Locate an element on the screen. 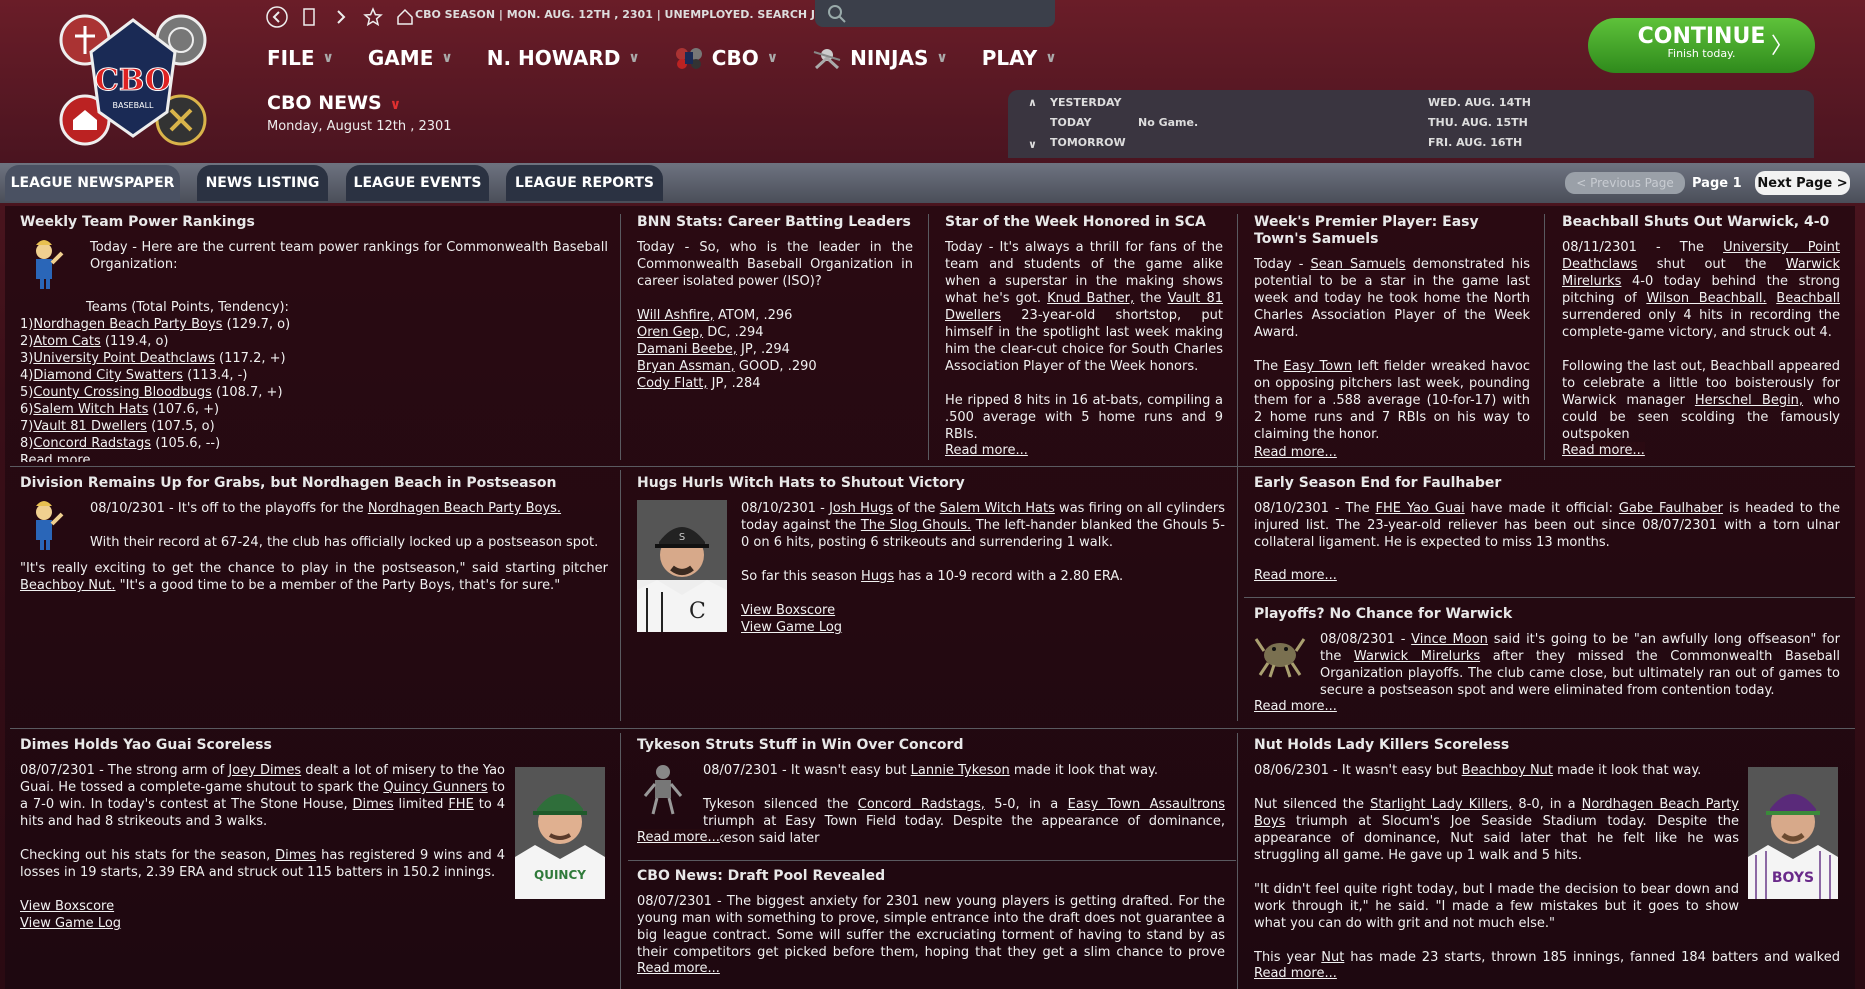  team-link: Easy Town is located at coordinates (1318, 366).